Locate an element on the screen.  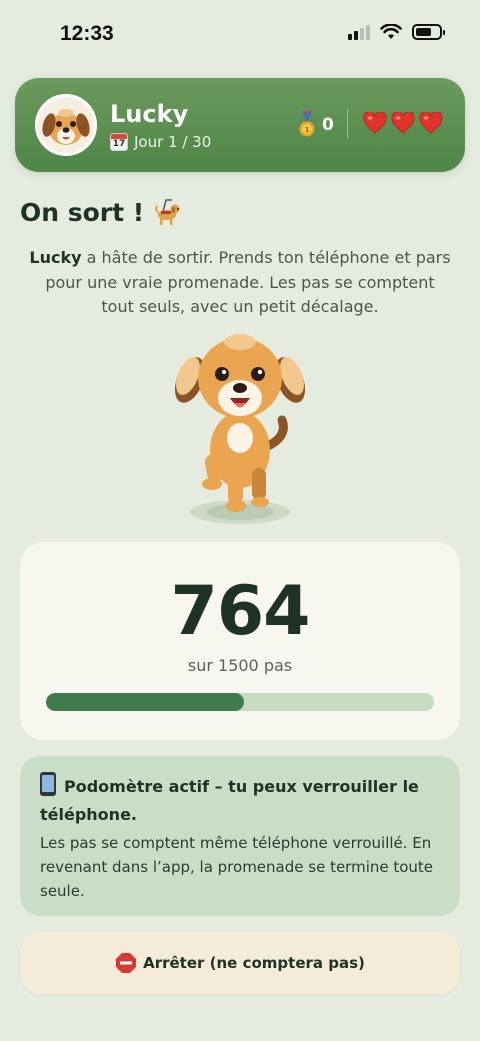
pet-name: Lucky is located at coordinates (149, 114).